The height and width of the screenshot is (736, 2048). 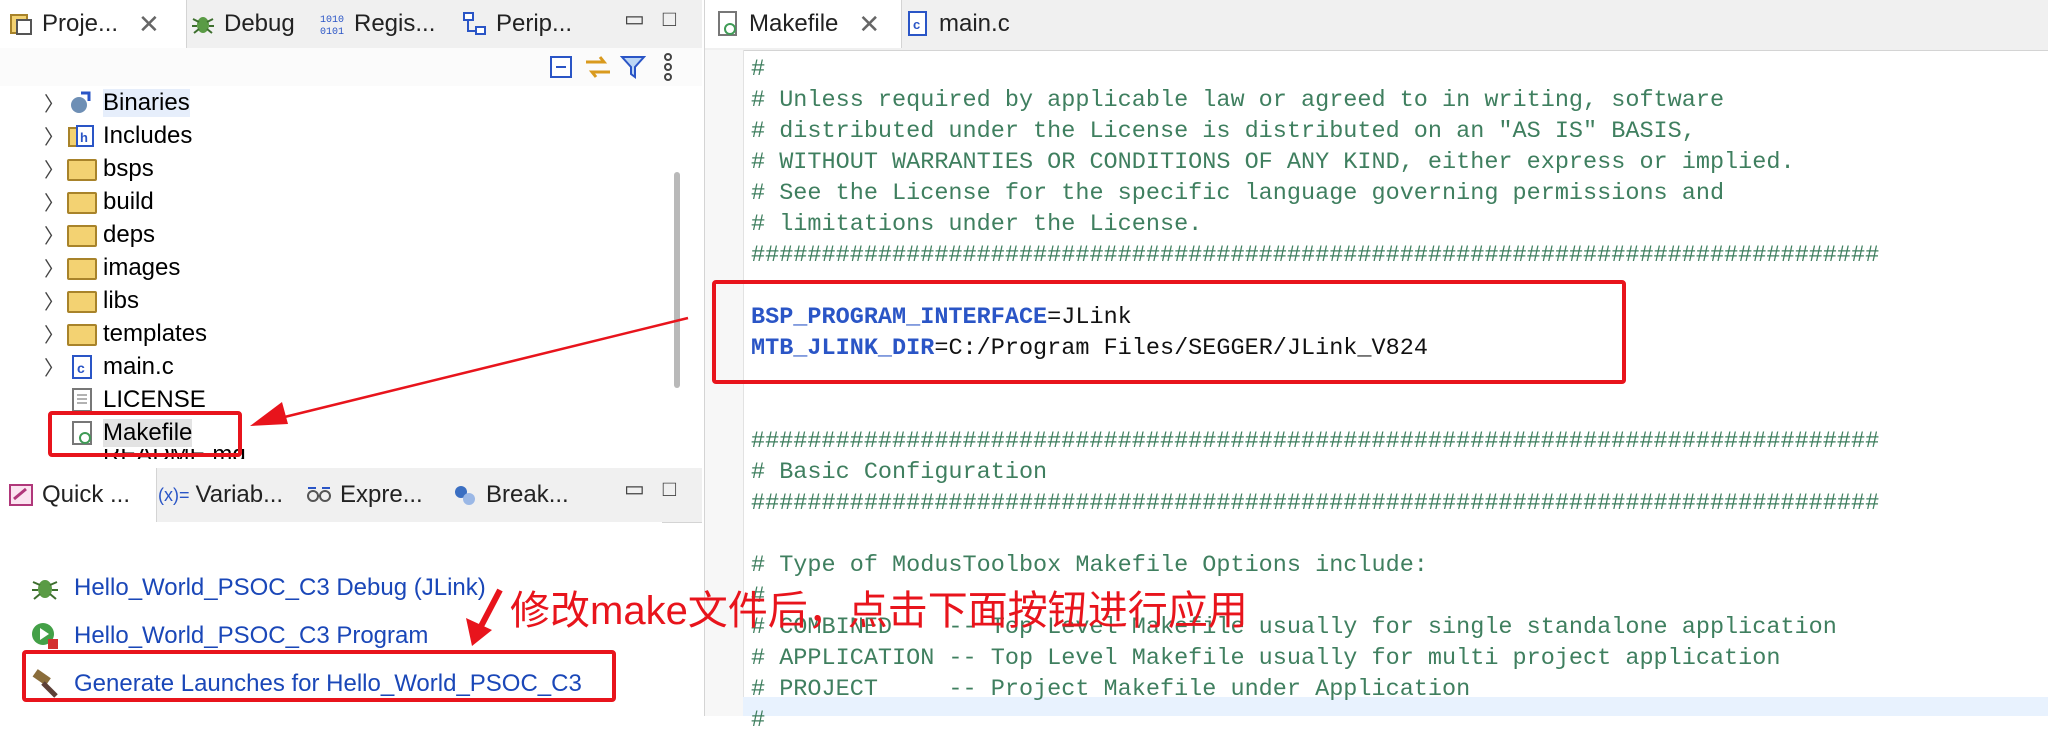 I want to click on arrow-head-generate, so click(x=479, y=632).